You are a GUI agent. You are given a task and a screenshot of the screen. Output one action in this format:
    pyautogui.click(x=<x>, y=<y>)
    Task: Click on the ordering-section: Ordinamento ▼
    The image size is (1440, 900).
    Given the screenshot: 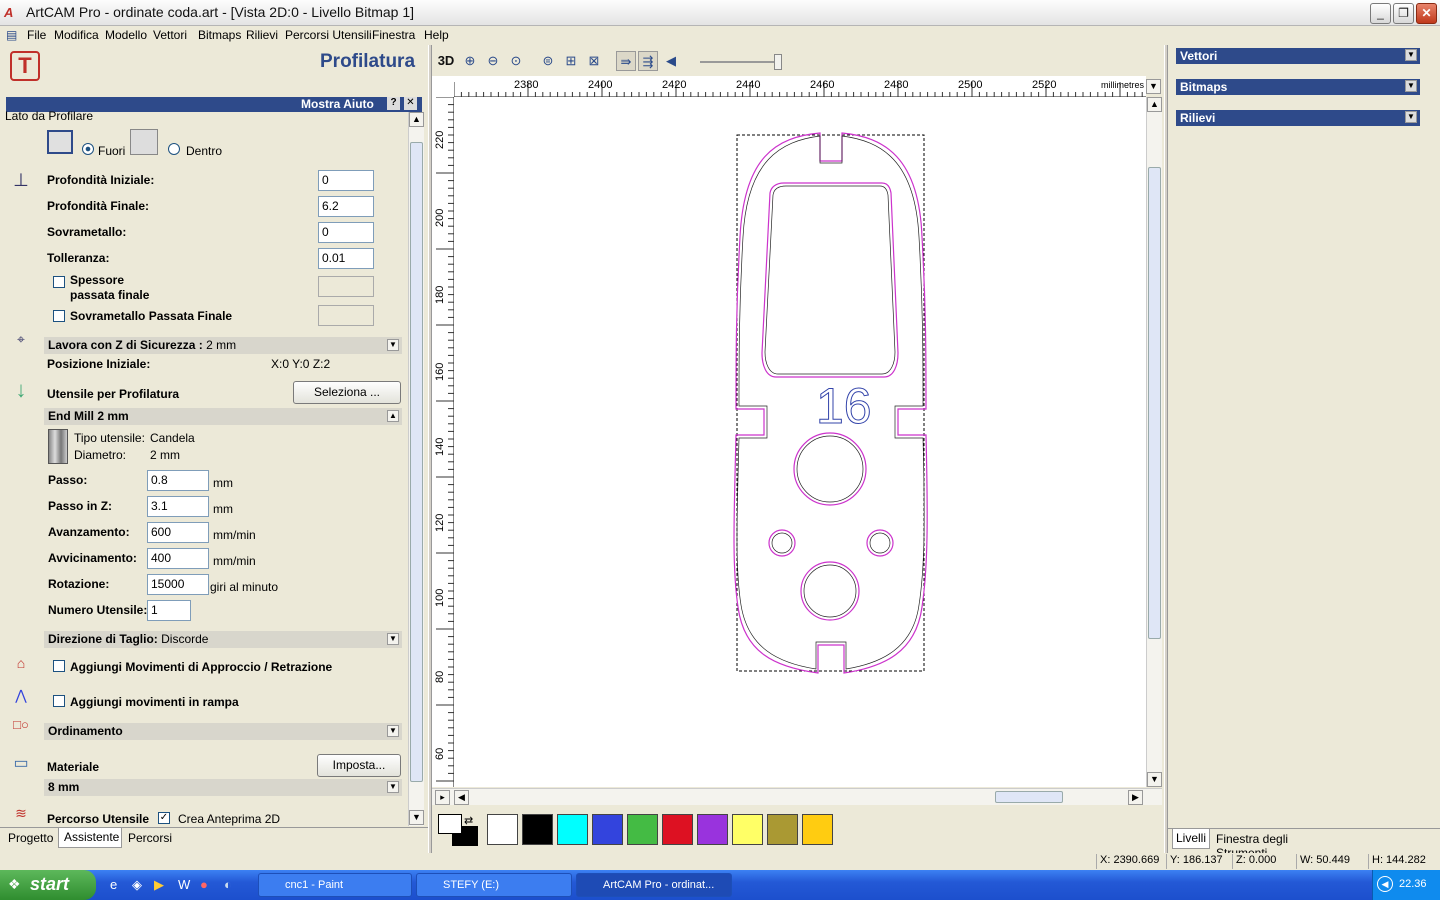 What is the action you would take?
    pyautogui.click(x=223, y=731)
    